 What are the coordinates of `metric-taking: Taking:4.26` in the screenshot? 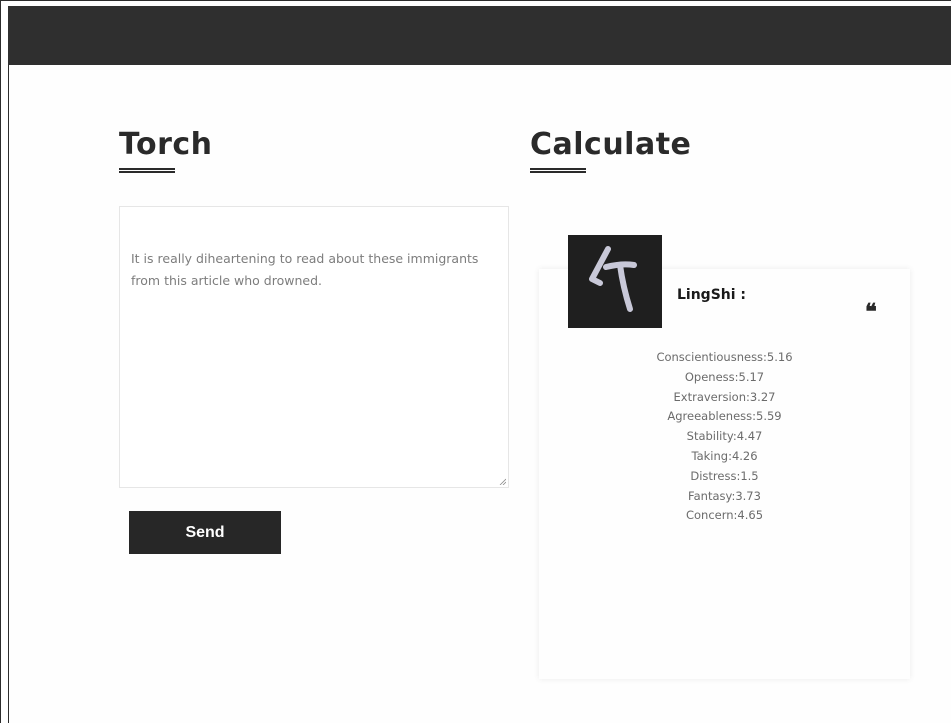 It's located at (724, 455).